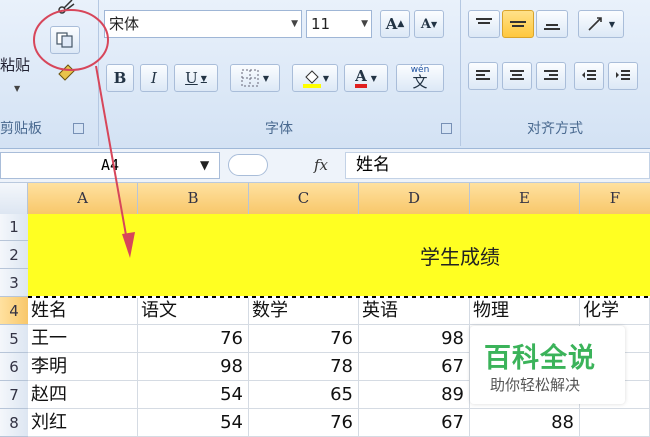 This screenshot has width=650, height=437. What do you see at coordinates (615, 198) in the screenshot?
I see `column-header-f: F` at bounding box center [615, 198].